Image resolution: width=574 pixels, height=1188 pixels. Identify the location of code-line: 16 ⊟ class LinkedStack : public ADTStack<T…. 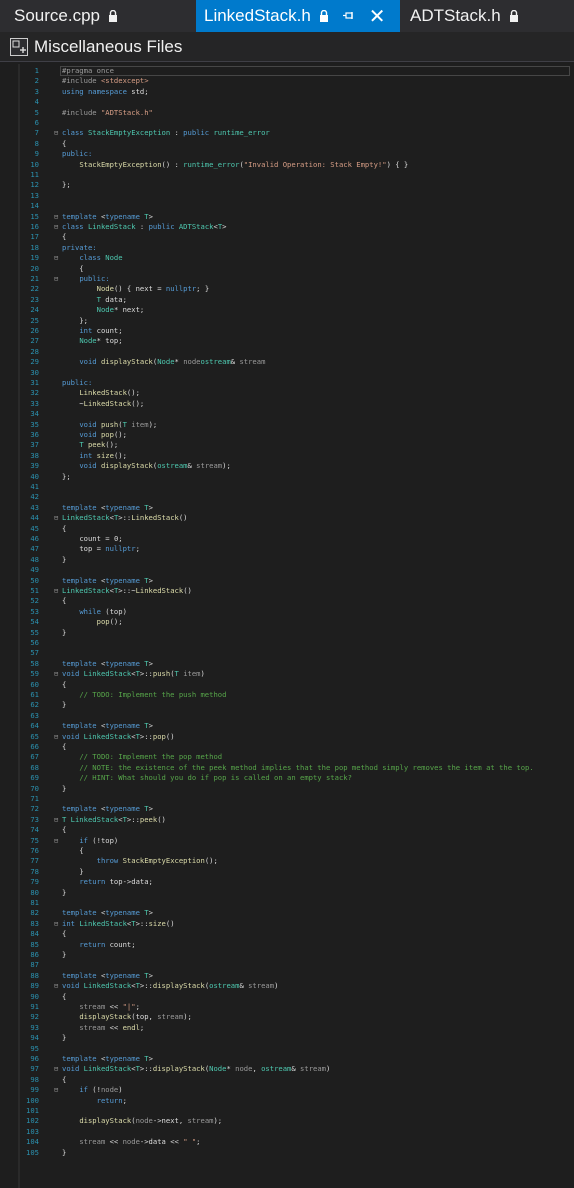
(287, 227).